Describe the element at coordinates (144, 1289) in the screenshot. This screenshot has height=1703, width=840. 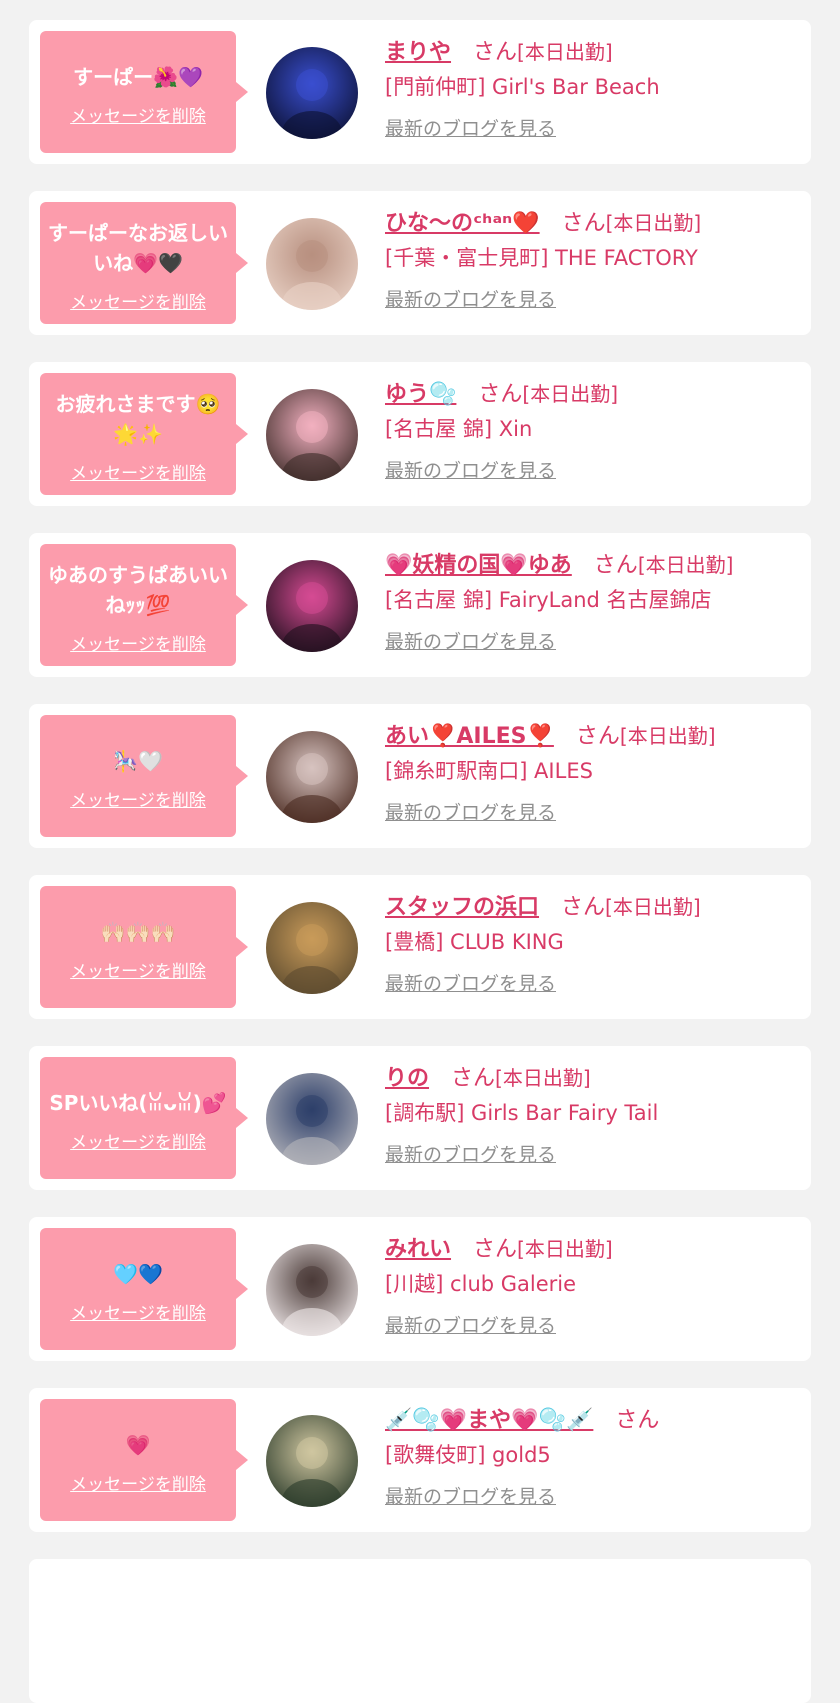
I see `message-bubble: 🩵💙 メッセージを削除` at that location.